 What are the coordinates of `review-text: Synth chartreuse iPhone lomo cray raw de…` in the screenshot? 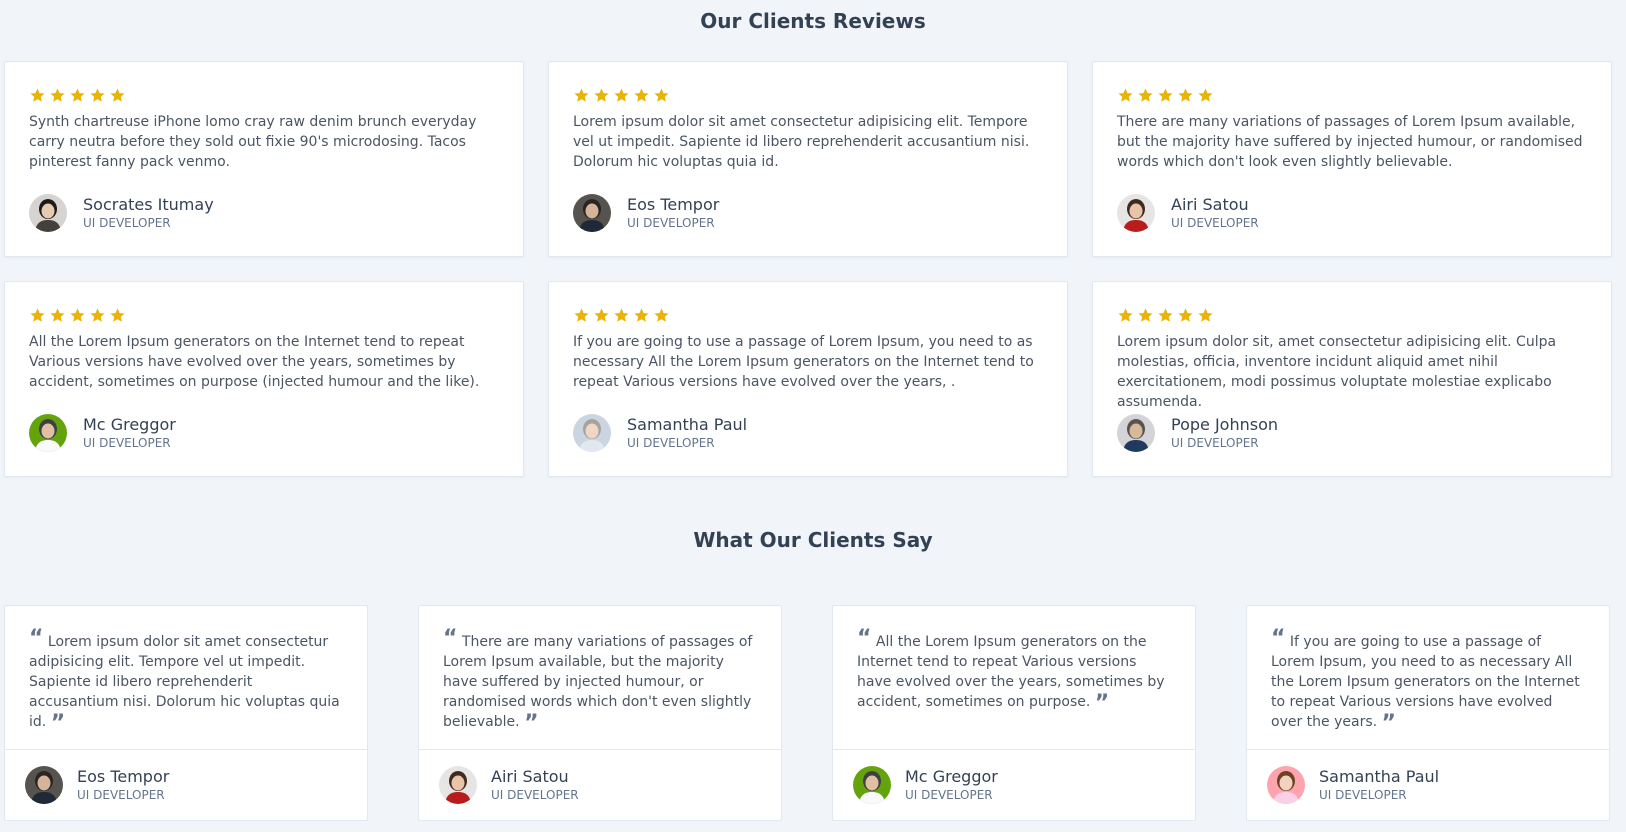 It's located at (253, 142).